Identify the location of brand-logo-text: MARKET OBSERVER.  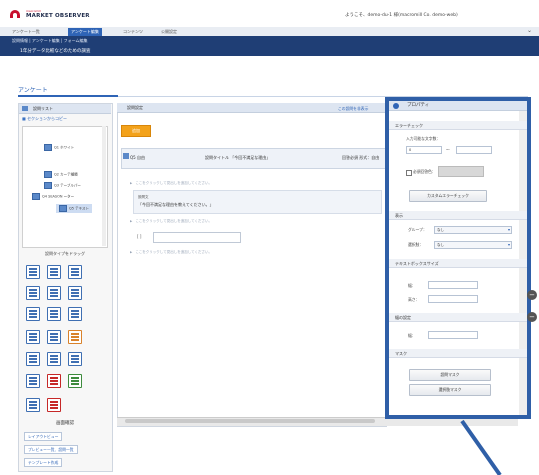
(58, 16).